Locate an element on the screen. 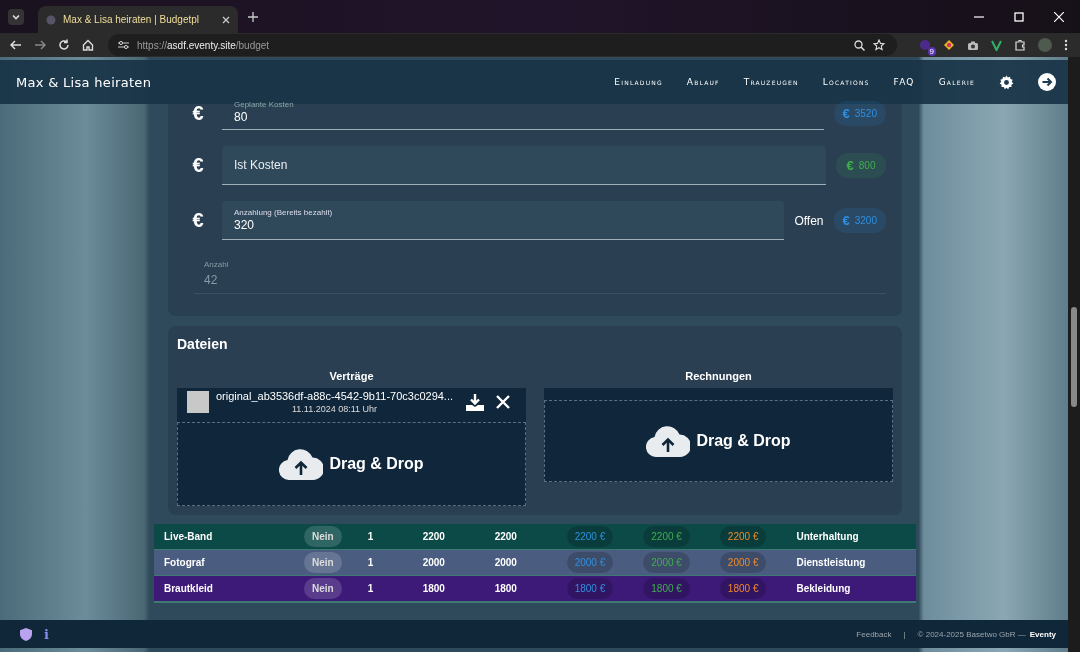  budget-row: Brautkleid Nein 1 1800 1800 1800 € 1800 € 1800 € Bekleidung is located at coordinates (535, 588).